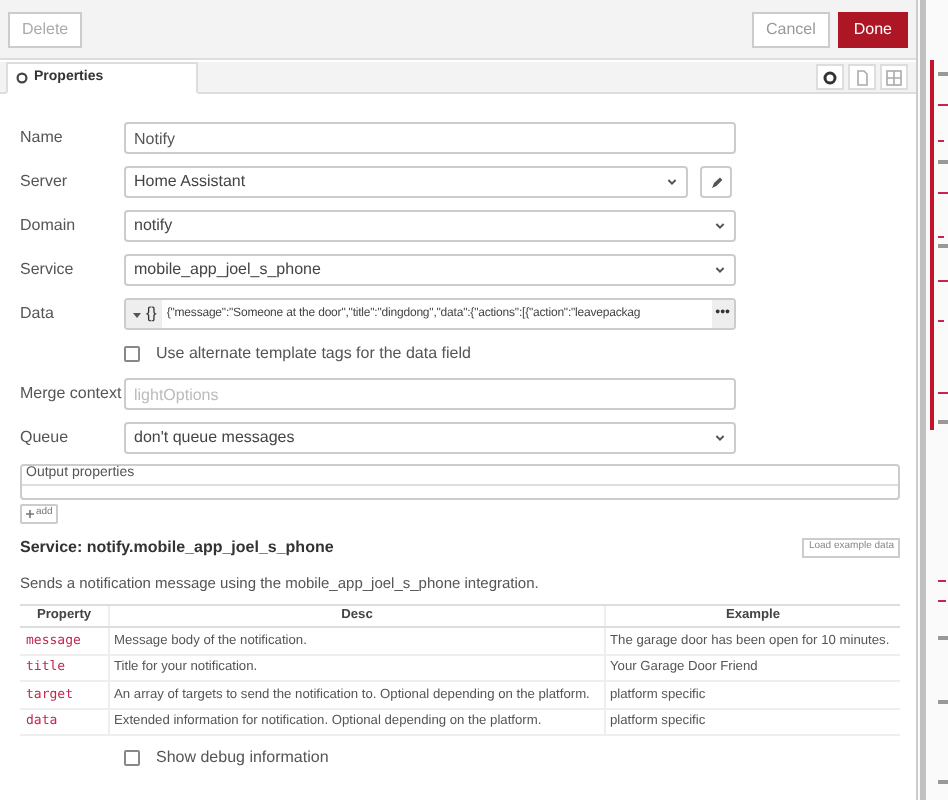 This screenshot has width=948, height=800. What do you see at coordinates (894, 77) in the screenshot?
I see `layout-icon` at bounding box center [894, 77].